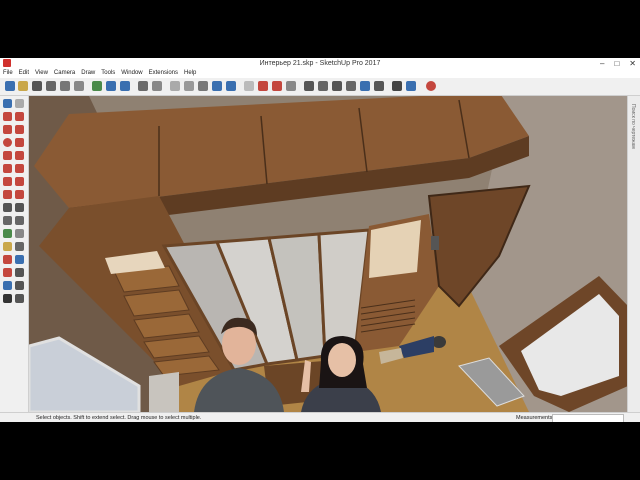 The width and height of the screenshot is (640, 480). I want to click on front-view-icon, so click(175, 86).